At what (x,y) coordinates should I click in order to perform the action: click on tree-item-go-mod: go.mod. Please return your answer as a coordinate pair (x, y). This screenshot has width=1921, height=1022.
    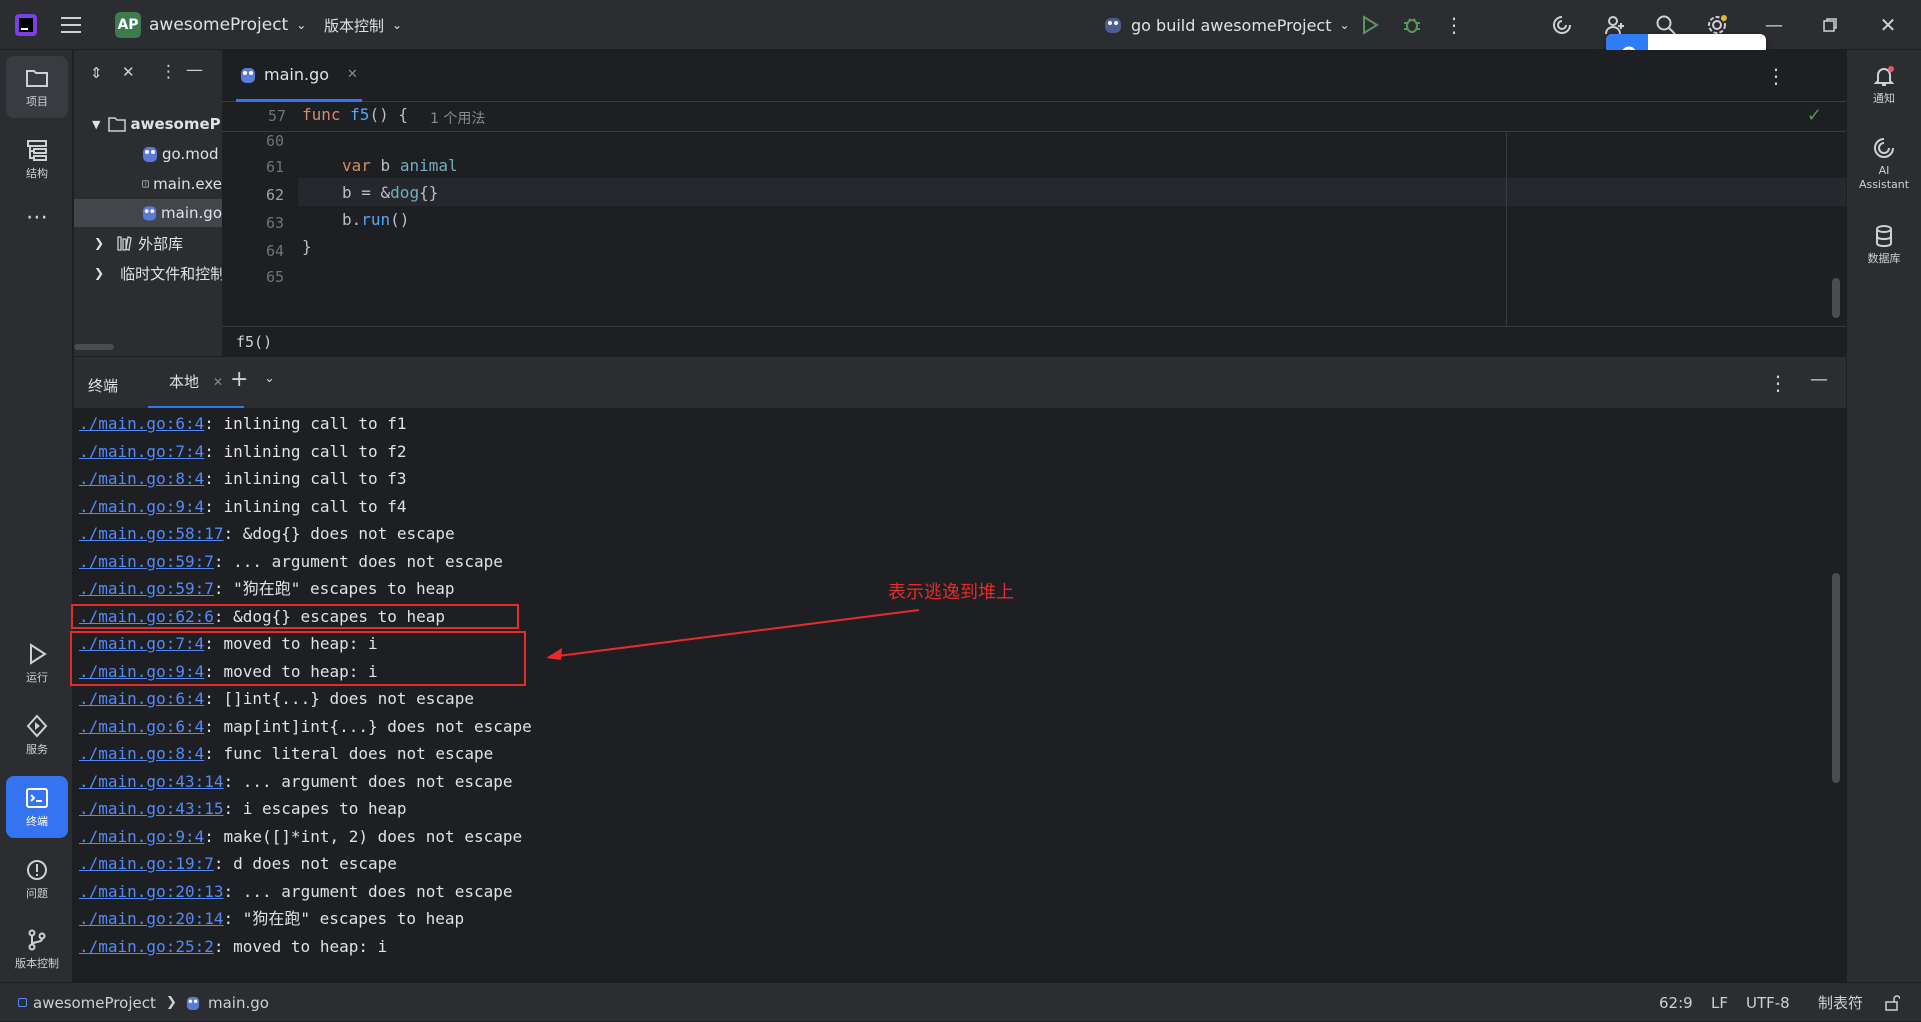
    Looking at the image, I should click on (148, 154).